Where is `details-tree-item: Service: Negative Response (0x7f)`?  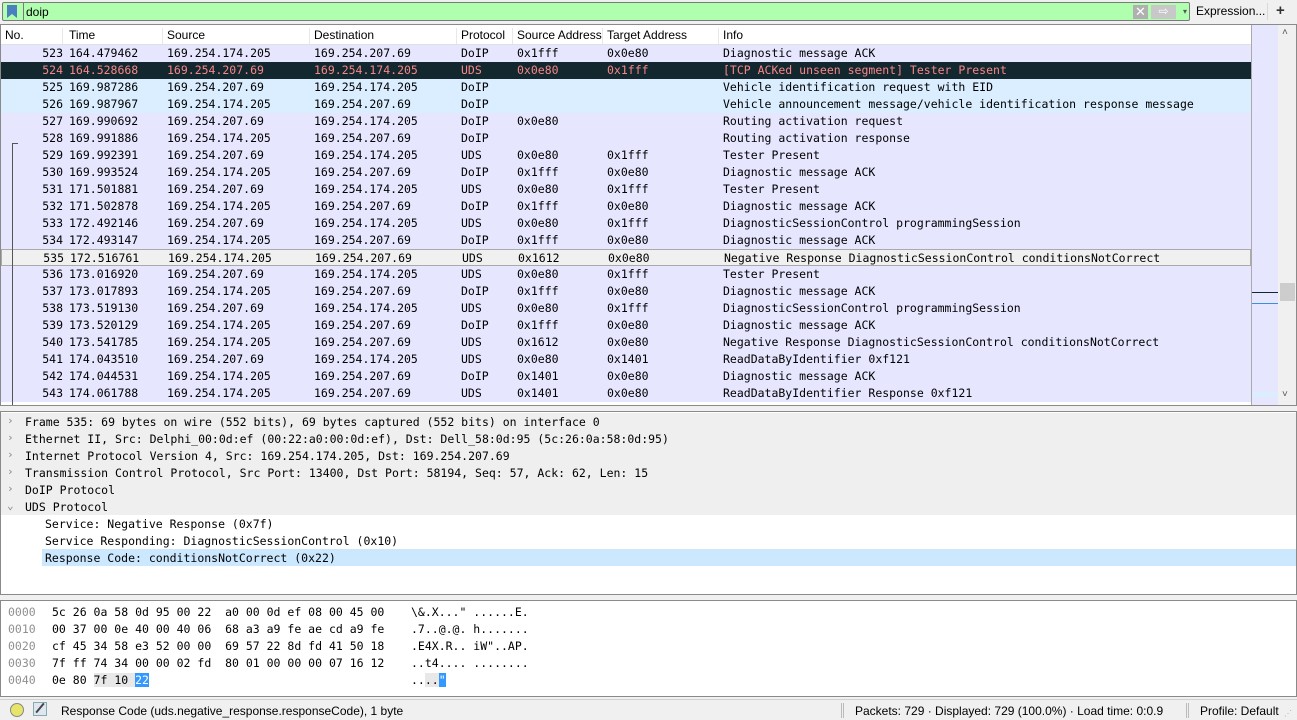 details-tree-item: Service: Negative Response (0x7f) is located at coordinates (648, 523).